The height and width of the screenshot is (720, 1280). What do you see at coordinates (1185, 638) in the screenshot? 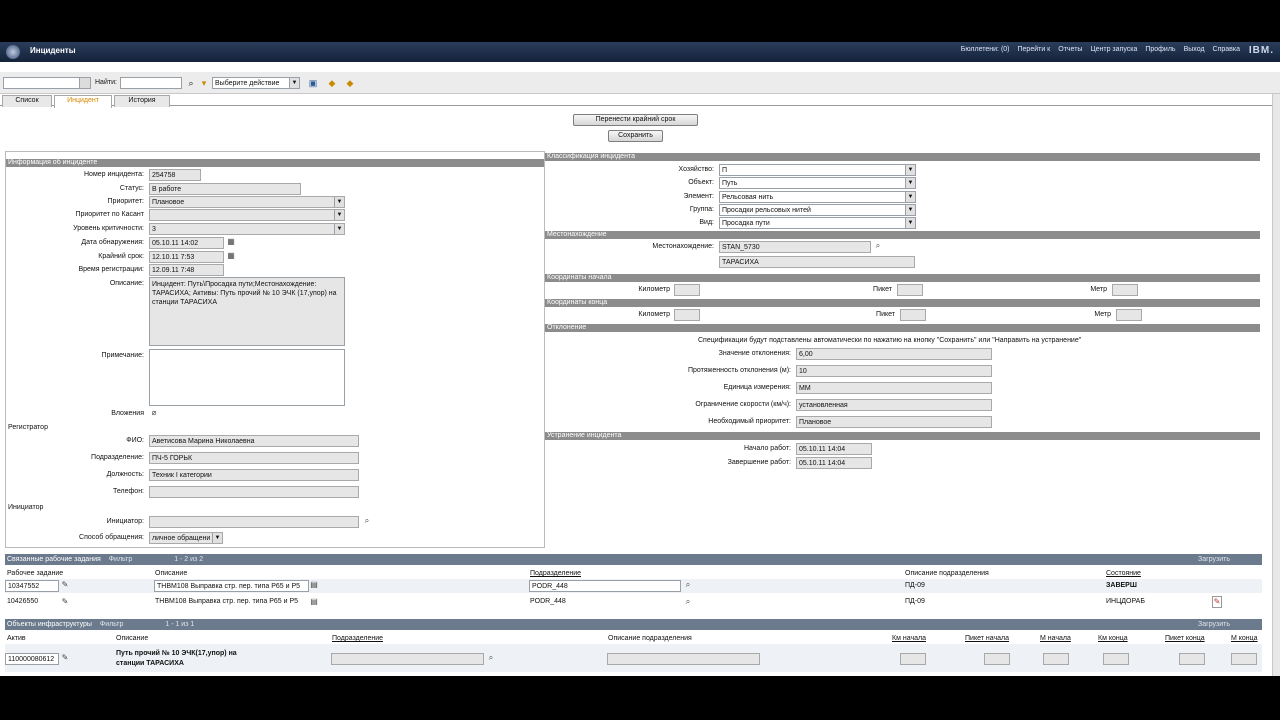
I see `col-picket-end: Пикет конца` at bounding box center [1185, 638].